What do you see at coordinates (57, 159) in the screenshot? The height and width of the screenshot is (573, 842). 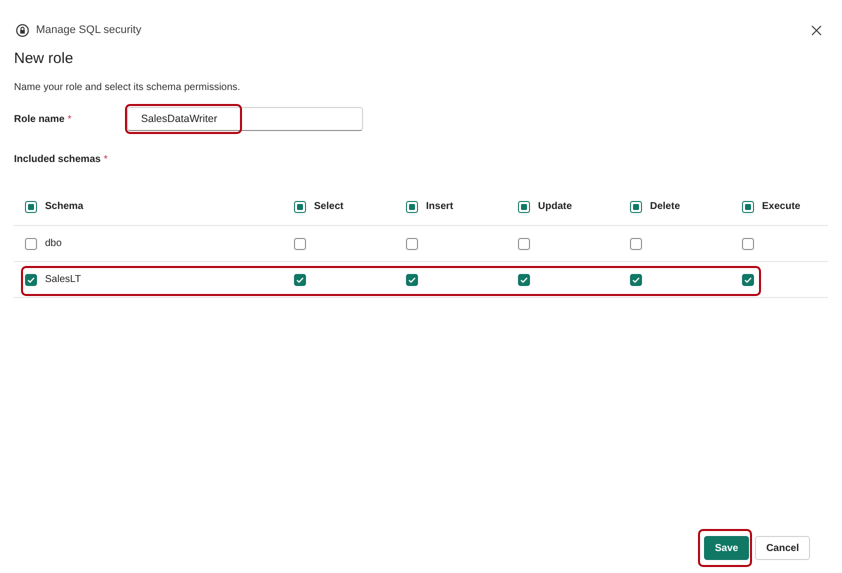 I see `section-label: Included schemas` at bounding box center [57, 159].